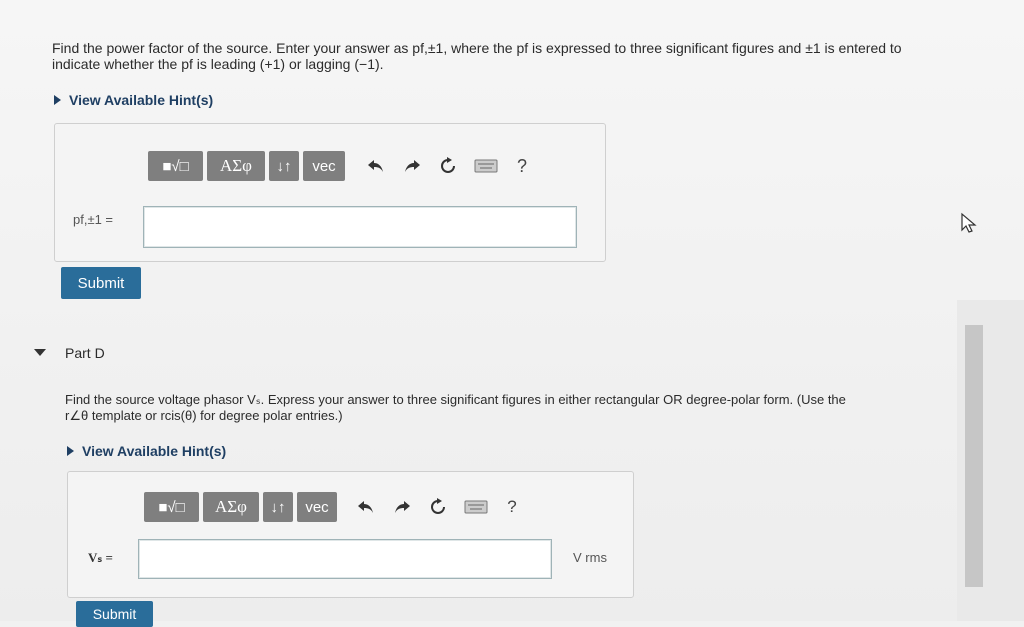  What do you see at coordinates (590, 557) in the screenshot?
I see `partd-units-label: V rms` at bounding box center [590, 557].